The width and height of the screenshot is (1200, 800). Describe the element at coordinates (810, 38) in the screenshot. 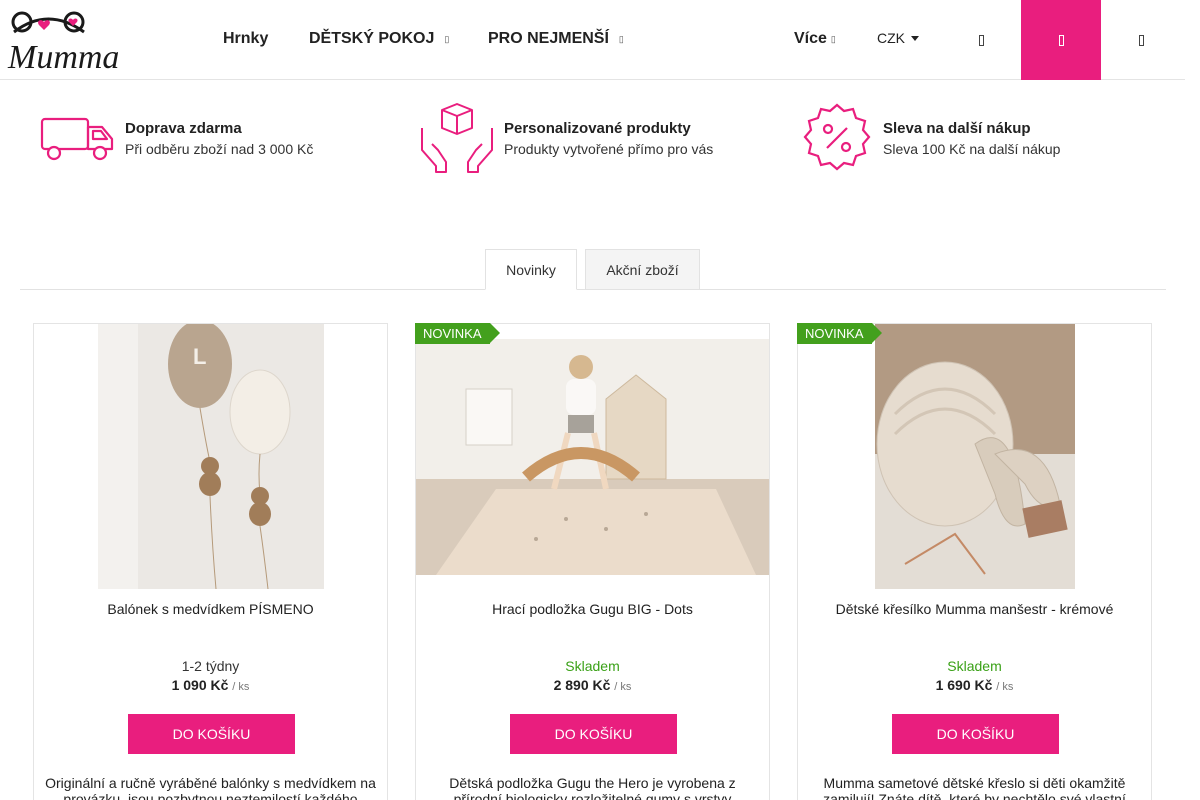

I see `nav-item-label: Více` at that location.